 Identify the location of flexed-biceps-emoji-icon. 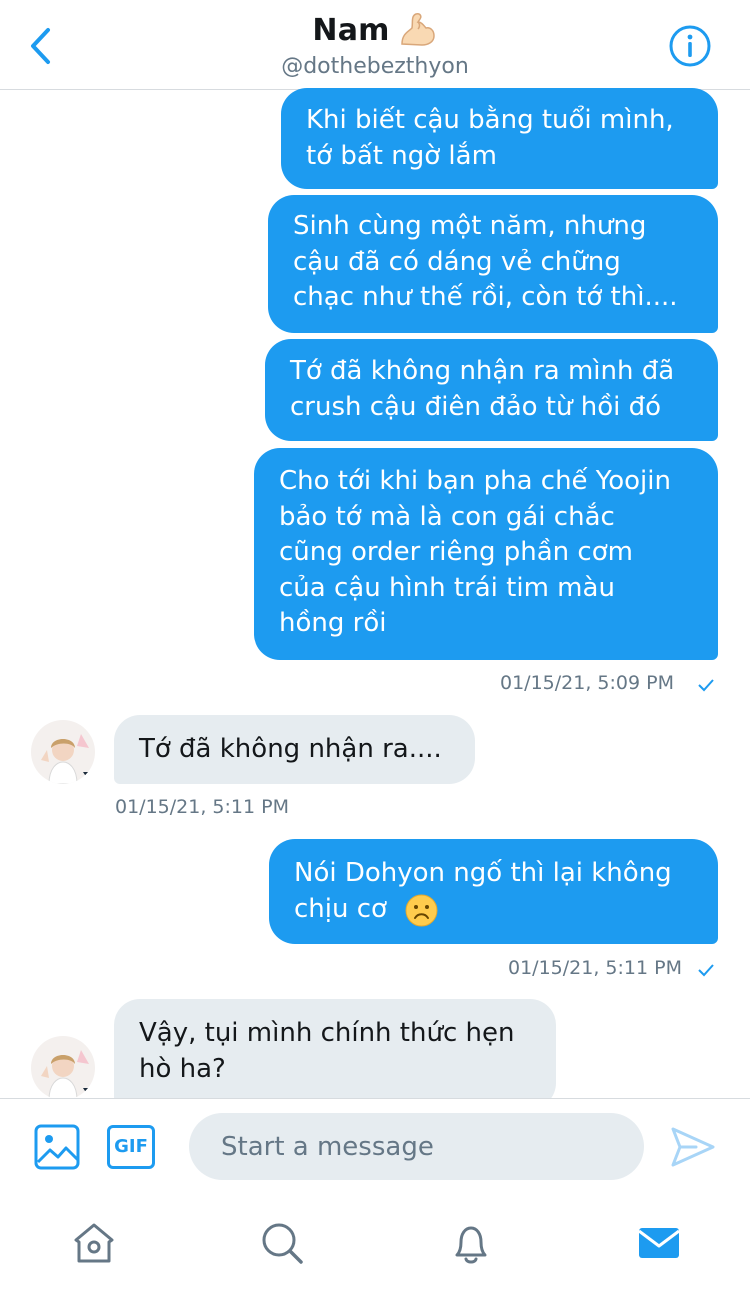
(417, 29).